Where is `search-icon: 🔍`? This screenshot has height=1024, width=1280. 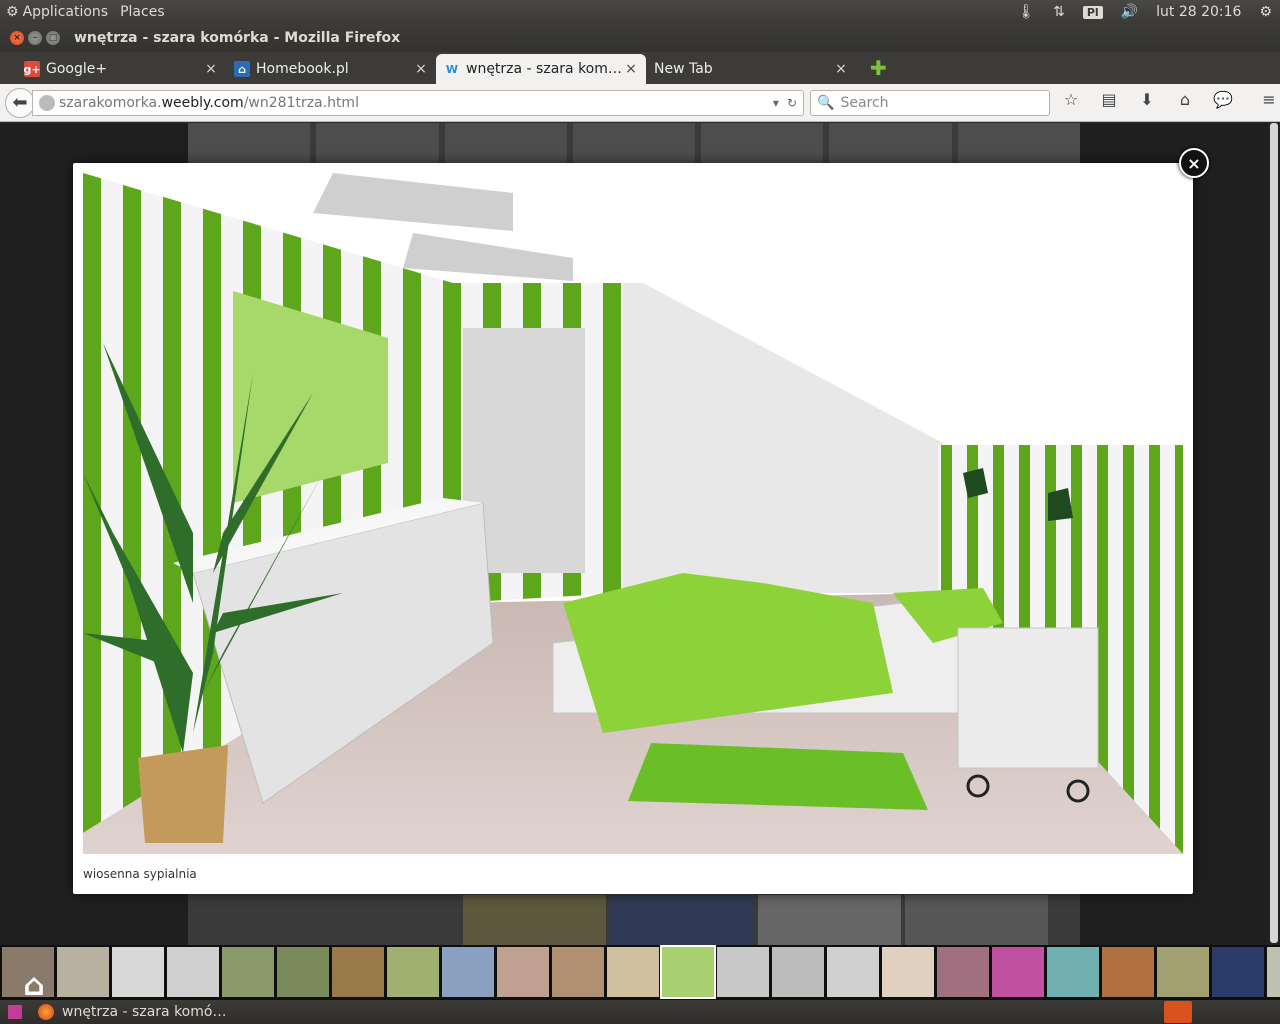
search-icon: 🔍 is located at coordinates (826, 103).